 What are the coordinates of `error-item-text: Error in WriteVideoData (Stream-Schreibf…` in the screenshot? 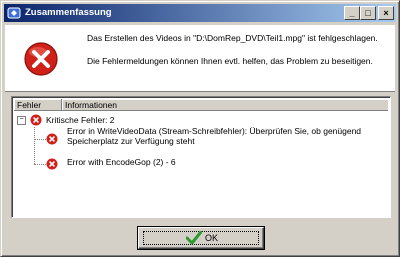 It's located at (214, 136).